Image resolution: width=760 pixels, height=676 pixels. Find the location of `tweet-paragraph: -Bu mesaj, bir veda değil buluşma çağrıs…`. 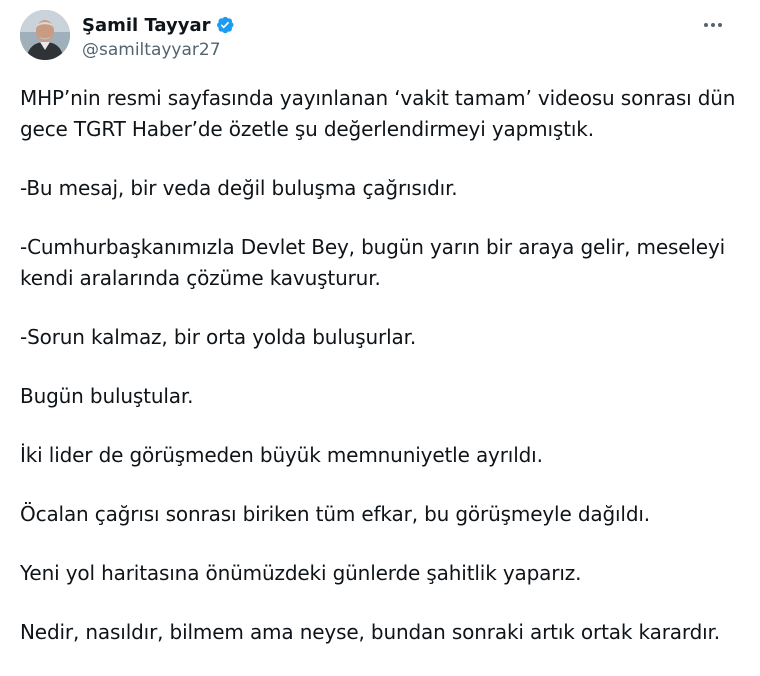

tweet-paragraph: -Bu mesaj, bir veda değil buluşma çağrıs… is located at coordinates (385, 188).